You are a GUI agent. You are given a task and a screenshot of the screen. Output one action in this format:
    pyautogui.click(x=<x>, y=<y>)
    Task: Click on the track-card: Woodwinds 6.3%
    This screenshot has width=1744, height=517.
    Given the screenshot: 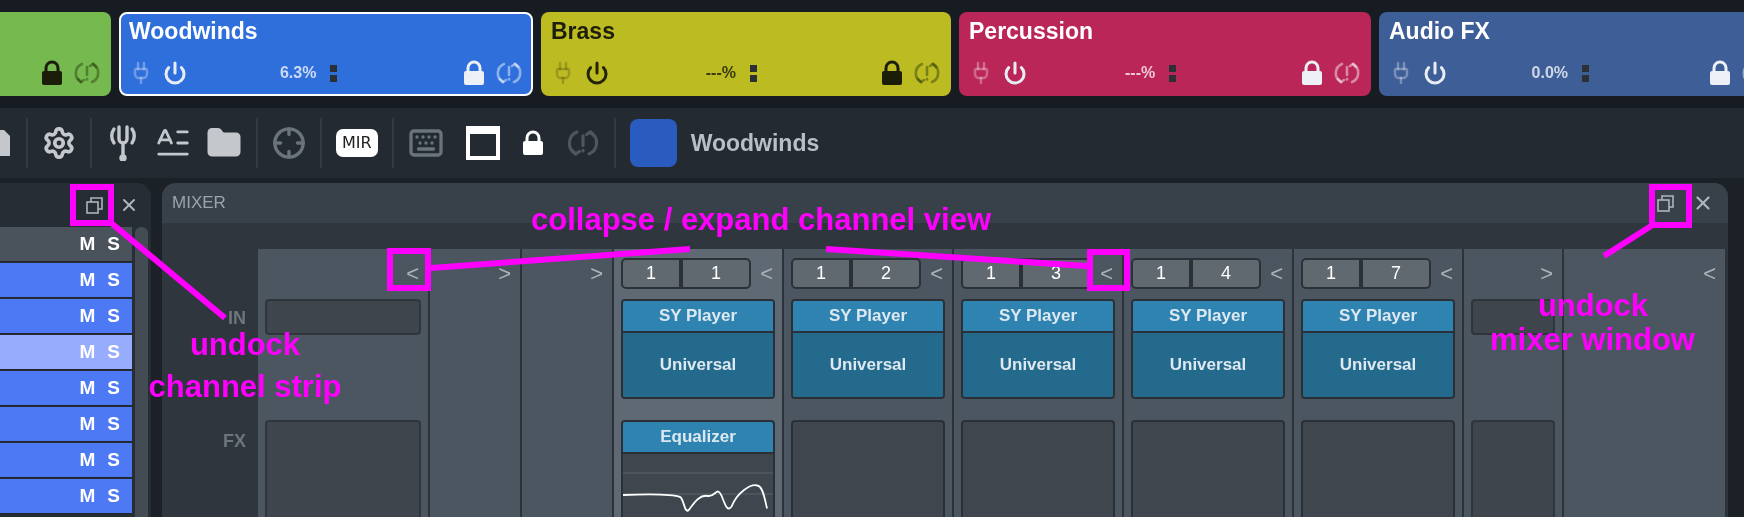 What is the action you would take?
    pyautogui.click(x=326, y=54)
    